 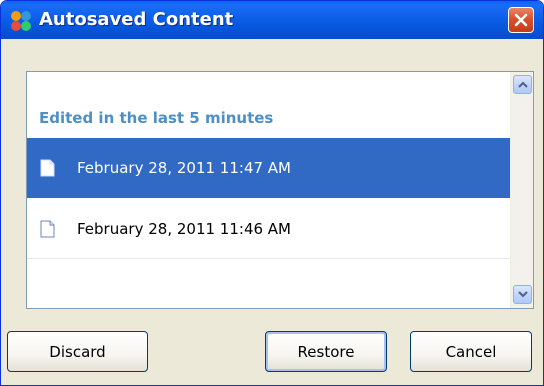 What do you see at coordinates (156, 118) in the screenshot?
I see `group-header: Edited in the last 5 minutes` at bounding box center [156, 118].